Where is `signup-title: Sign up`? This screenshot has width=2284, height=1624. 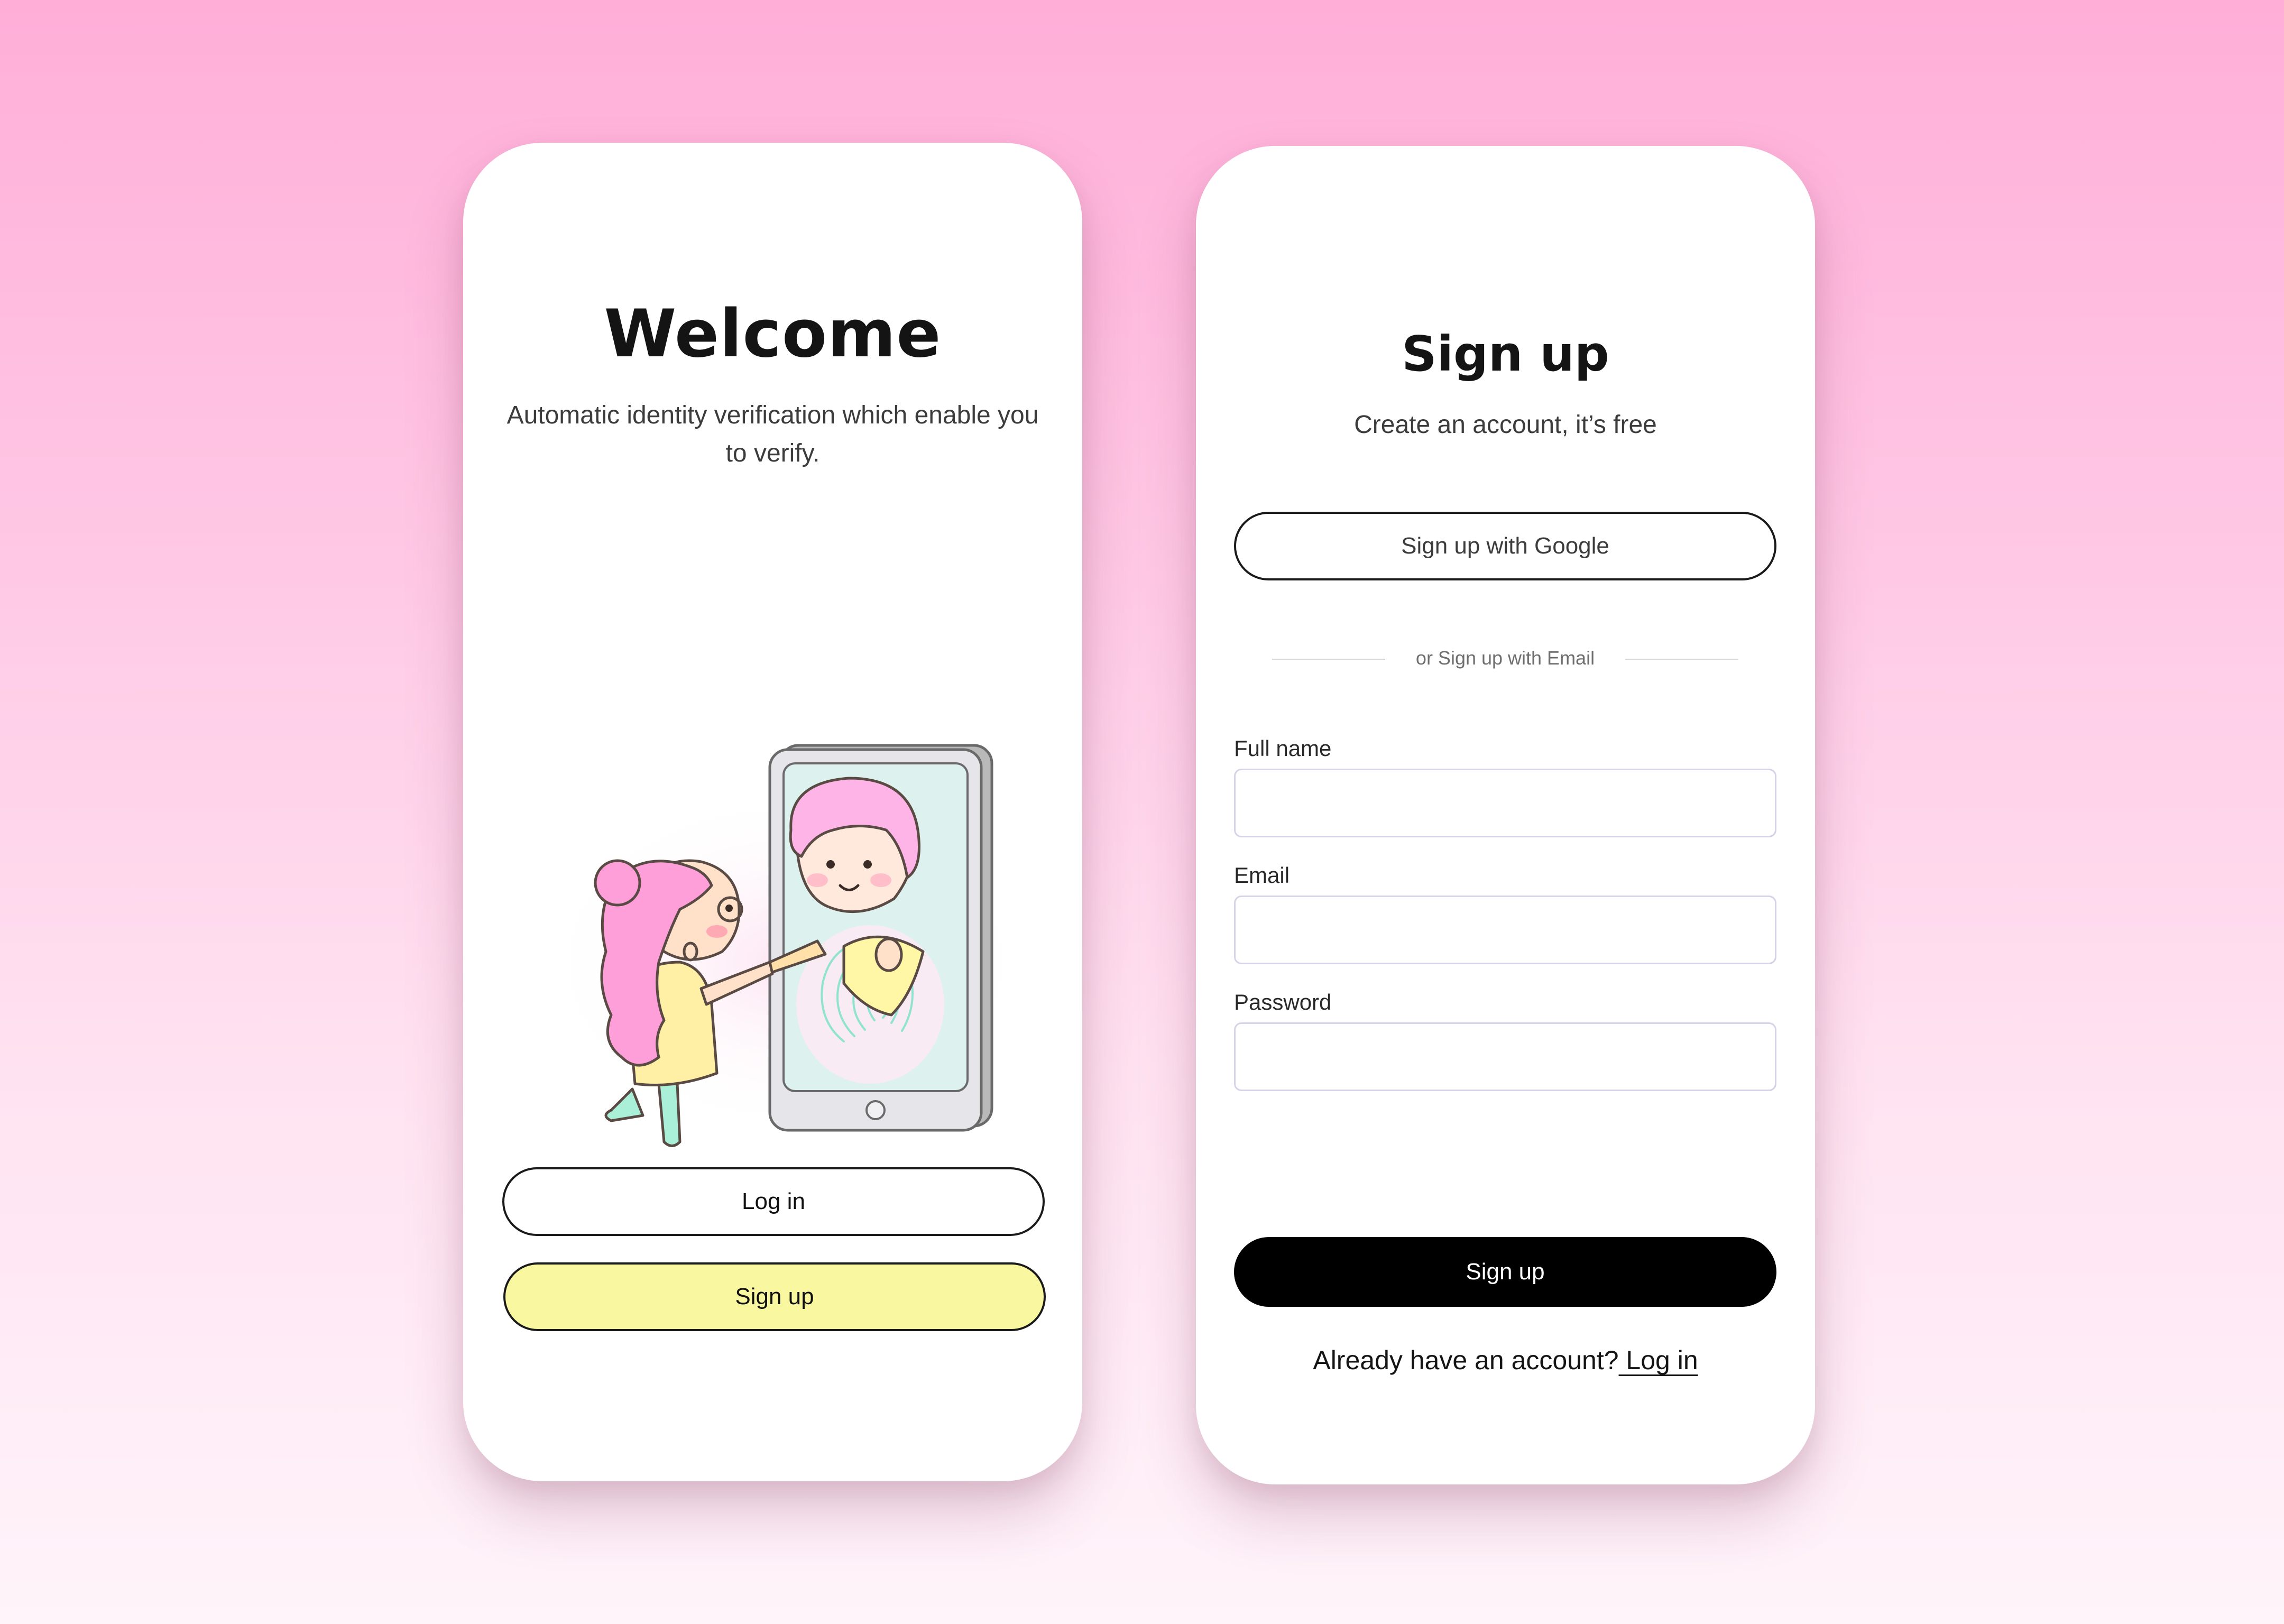 signup-title: Sign up is located at coordinates (1505, 354).